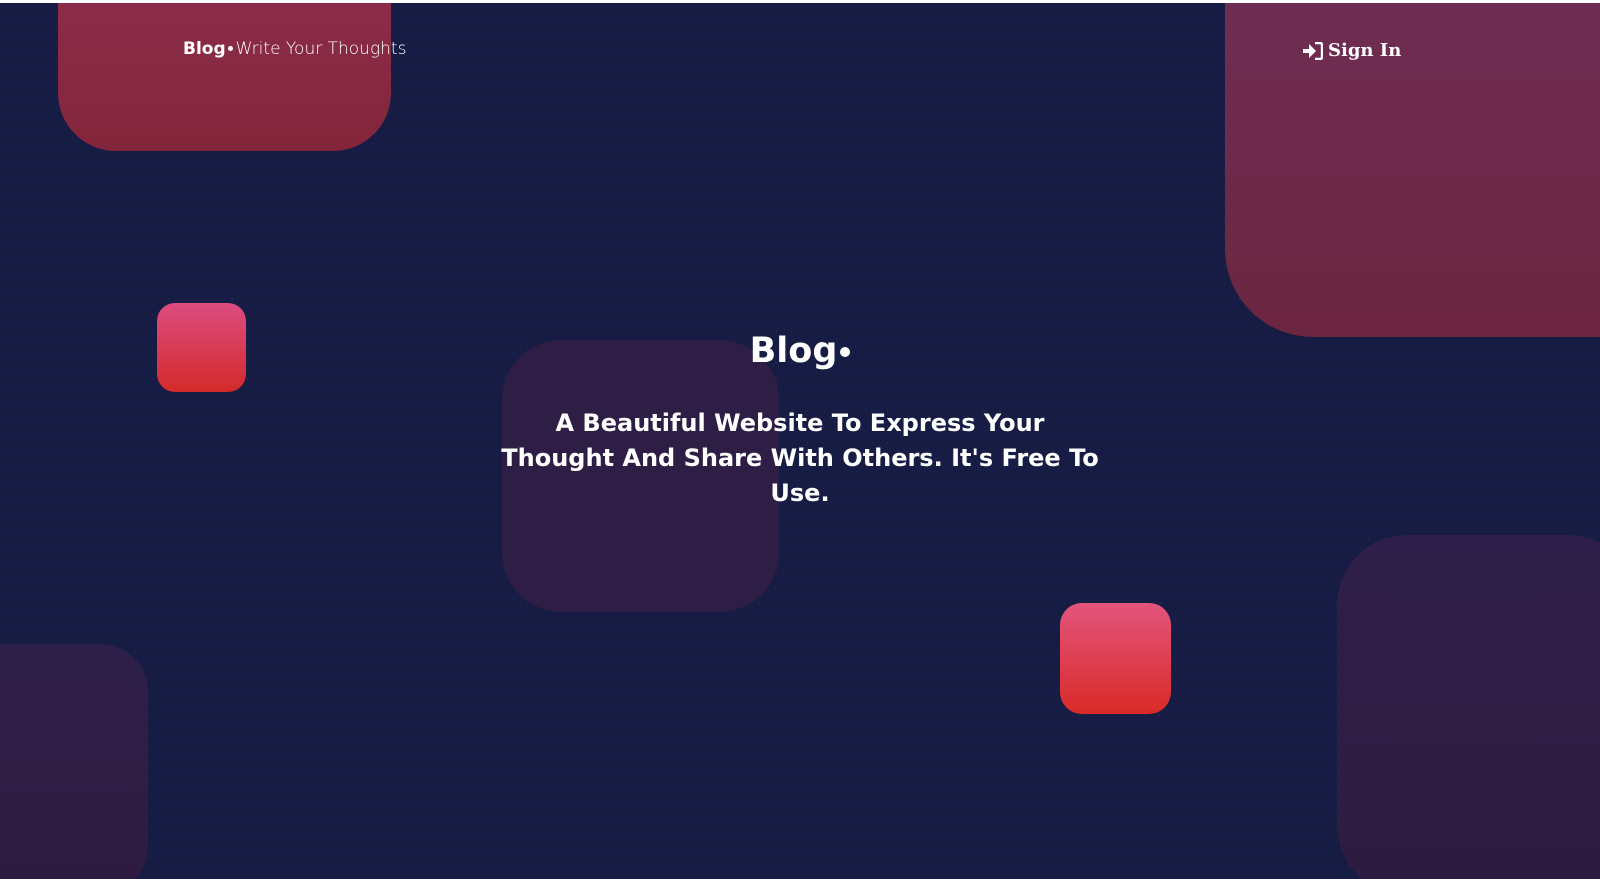  Describe the element at coordinates (230, 48) in the screenshot. I see `brand-dot` at that location.